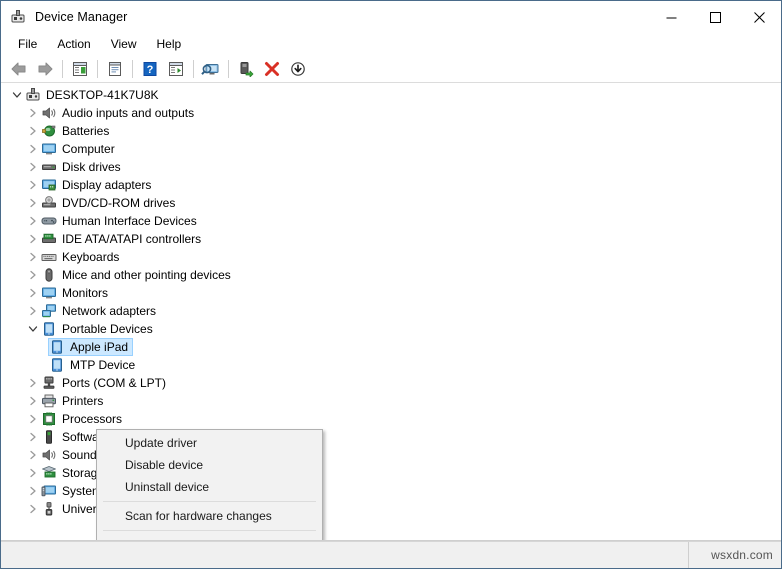 This screenshot has height=569, width=782. I want to click on ctx-scan-hardware-changes: Scan for hardware changes, so click(209, 516).